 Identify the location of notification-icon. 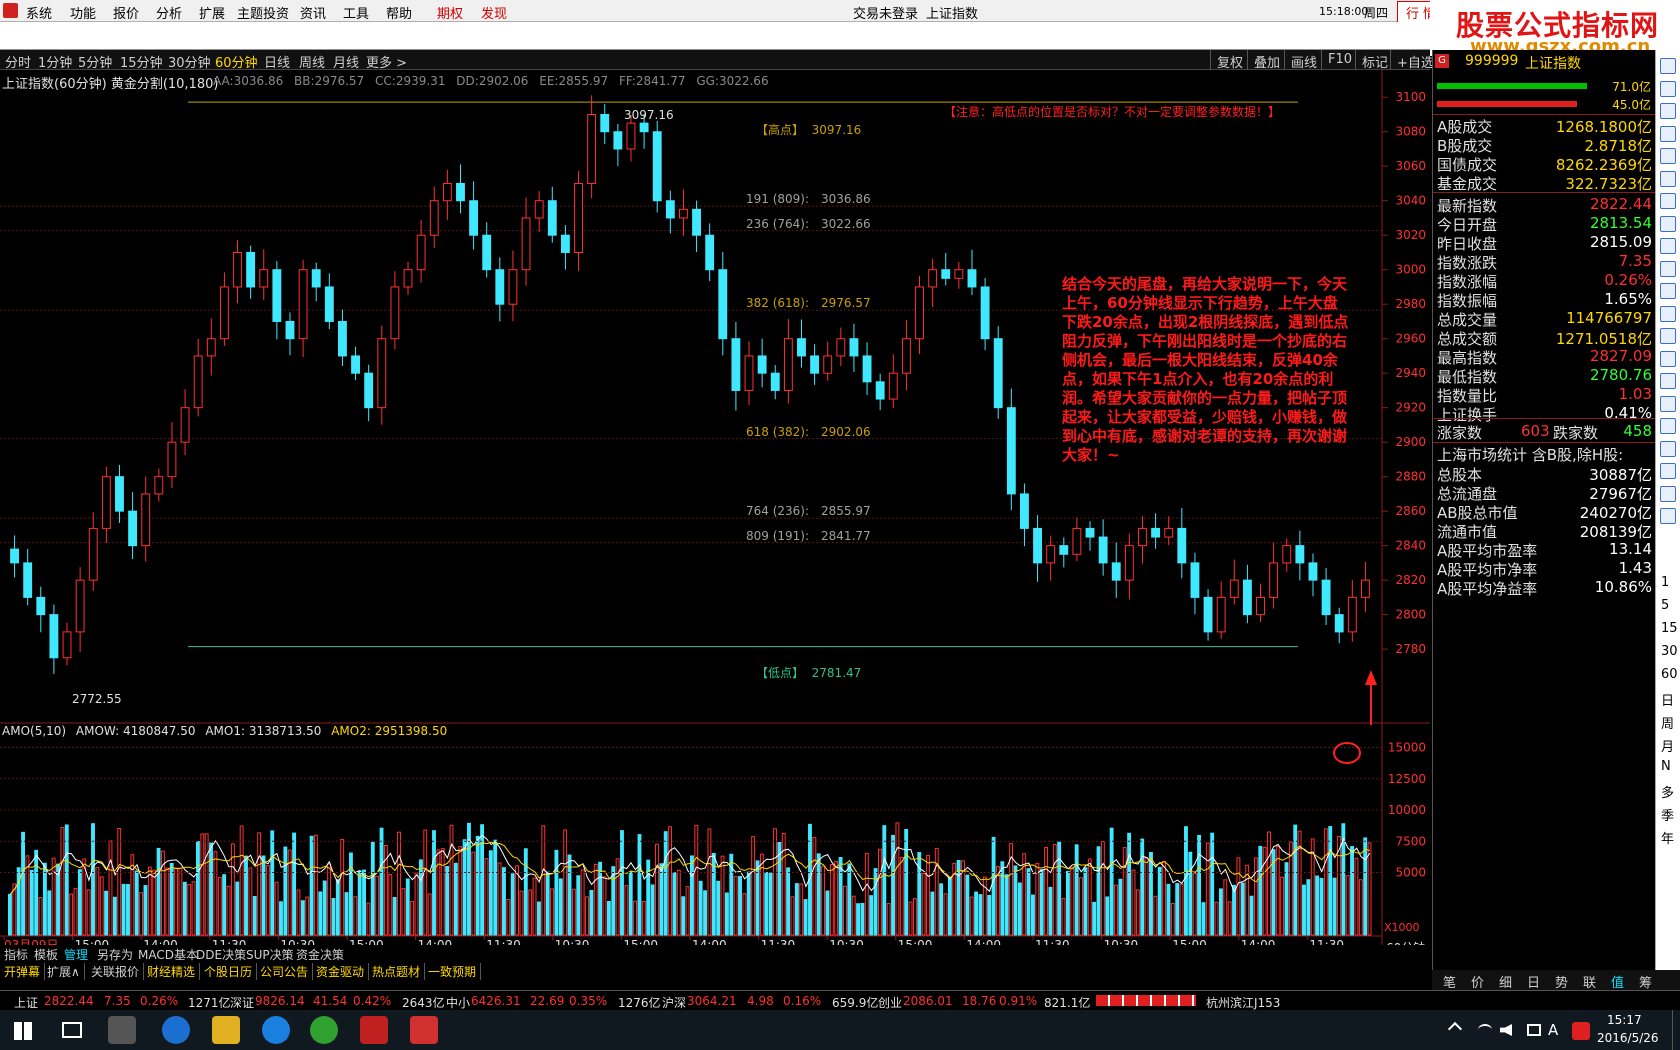
(1534, 1030).